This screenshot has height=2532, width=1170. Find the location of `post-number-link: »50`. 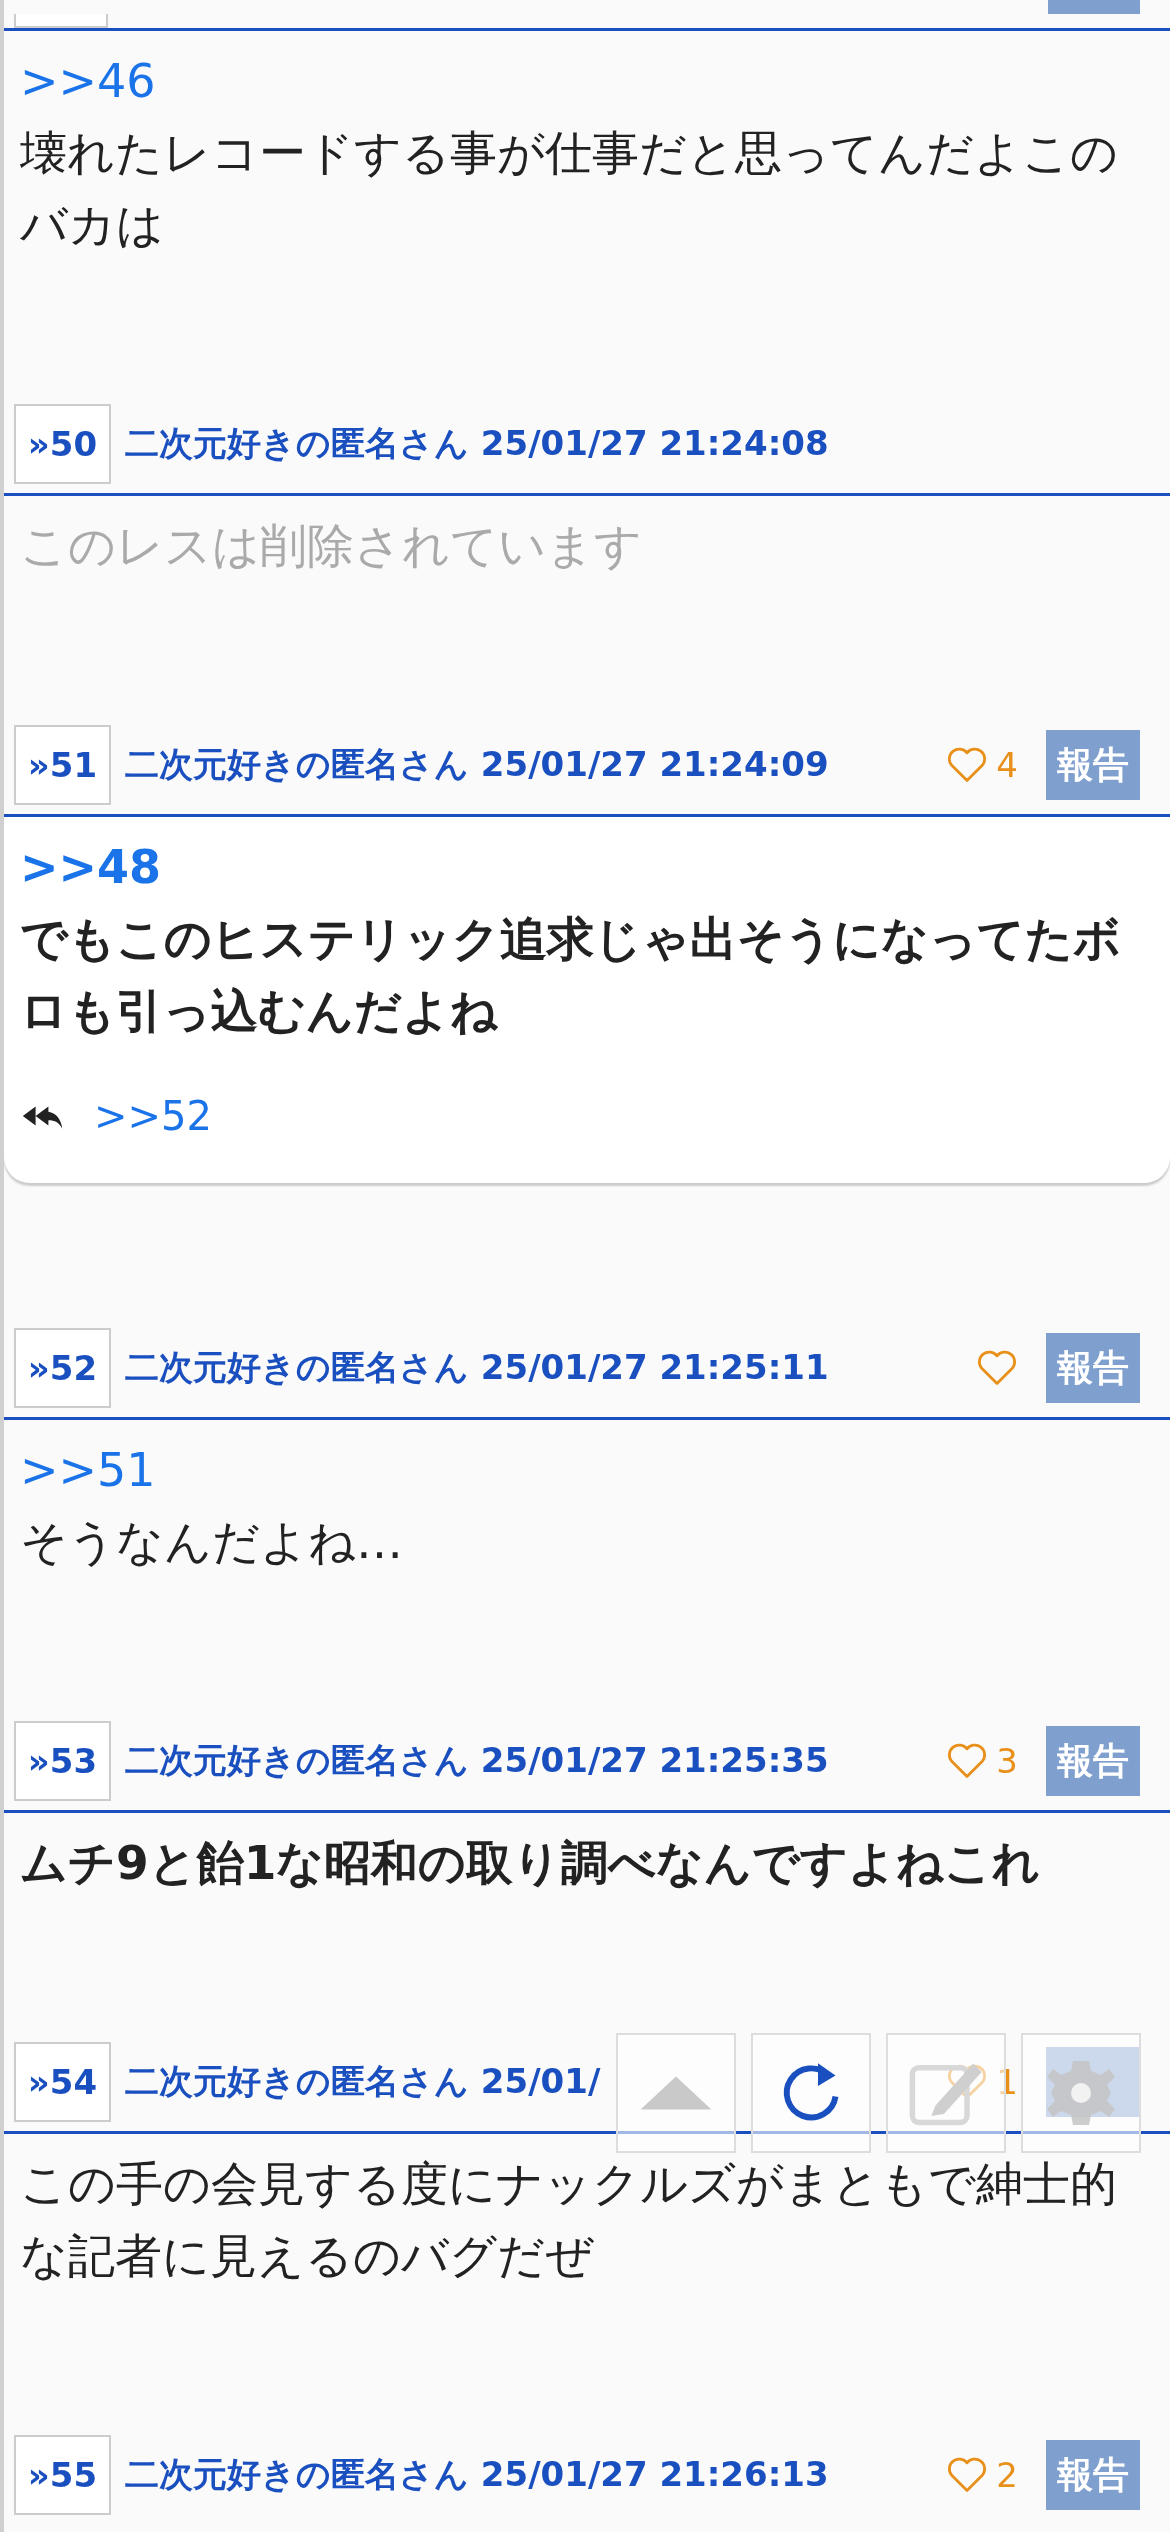

post-number-link: »50 is located at coordinates (62, 444).